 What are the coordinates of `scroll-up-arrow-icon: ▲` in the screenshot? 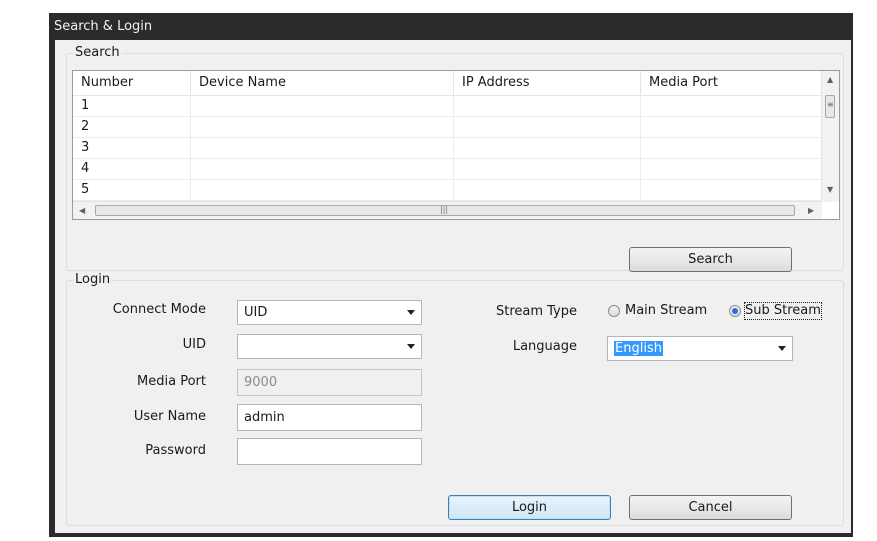 It's located at (830, 80).